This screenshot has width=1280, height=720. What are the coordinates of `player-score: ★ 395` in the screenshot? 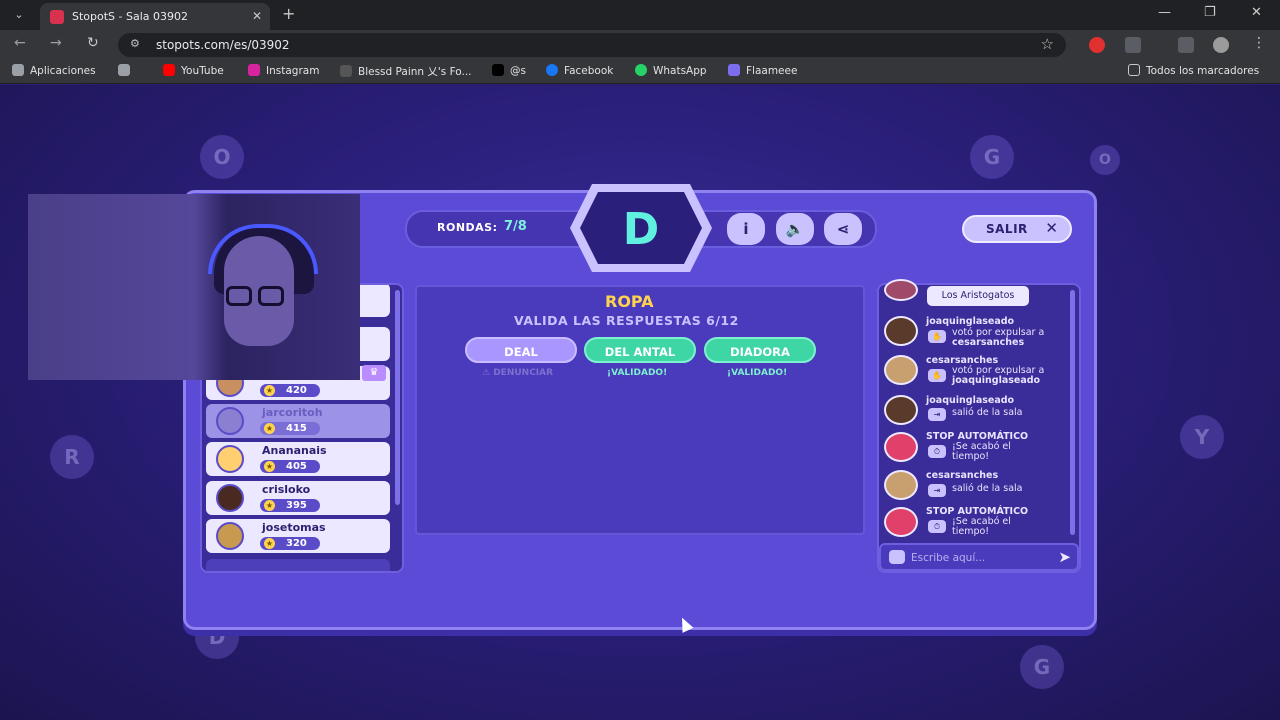 It's located at (290, 505).